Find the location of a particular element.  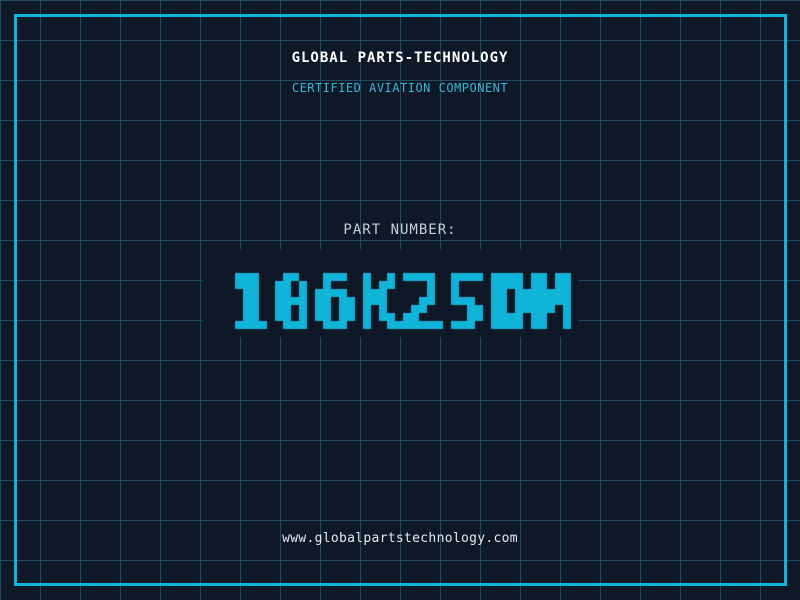

part-number-display is located at coordinates (391, 293).